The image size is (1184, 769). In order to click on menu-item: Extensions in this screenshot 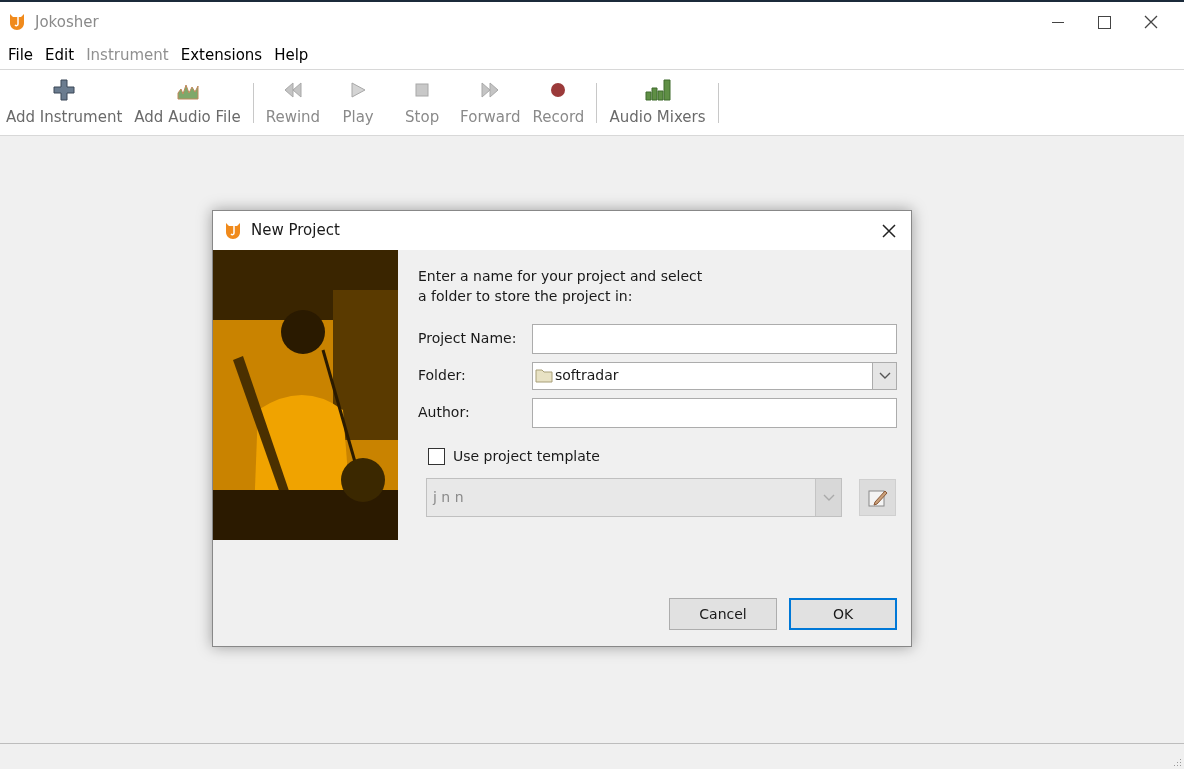, I will do `click(221, 55)`.